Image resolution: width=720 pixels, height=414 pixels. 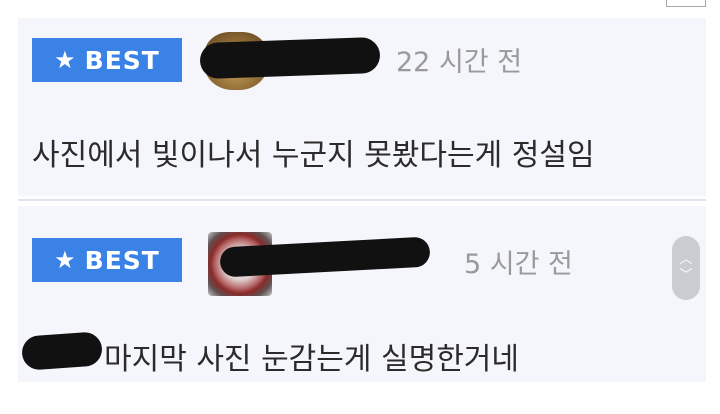 What do you see at coordinates (685, 260) in the screenshot?
I see `chevron-up-icon: ︿` at bounding box center [685, 260].